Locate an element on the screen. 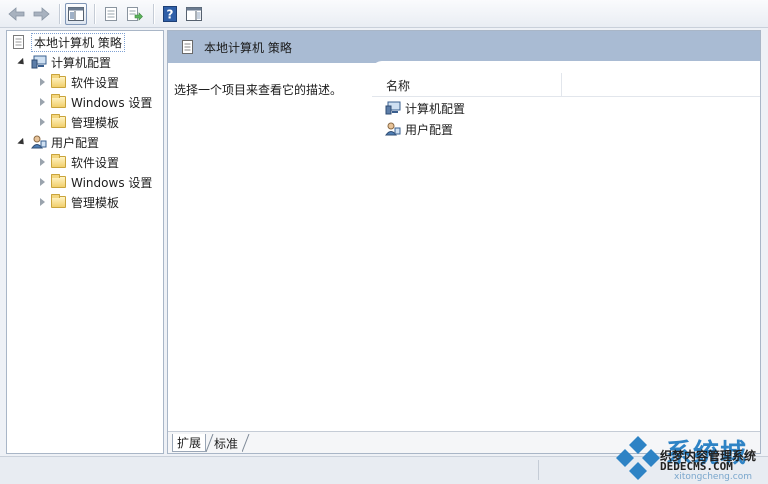 Image resolution: width=768 pixels, height=484 pixels. list-item-user-config: 用户配置 is located at coordinates (419, 129).